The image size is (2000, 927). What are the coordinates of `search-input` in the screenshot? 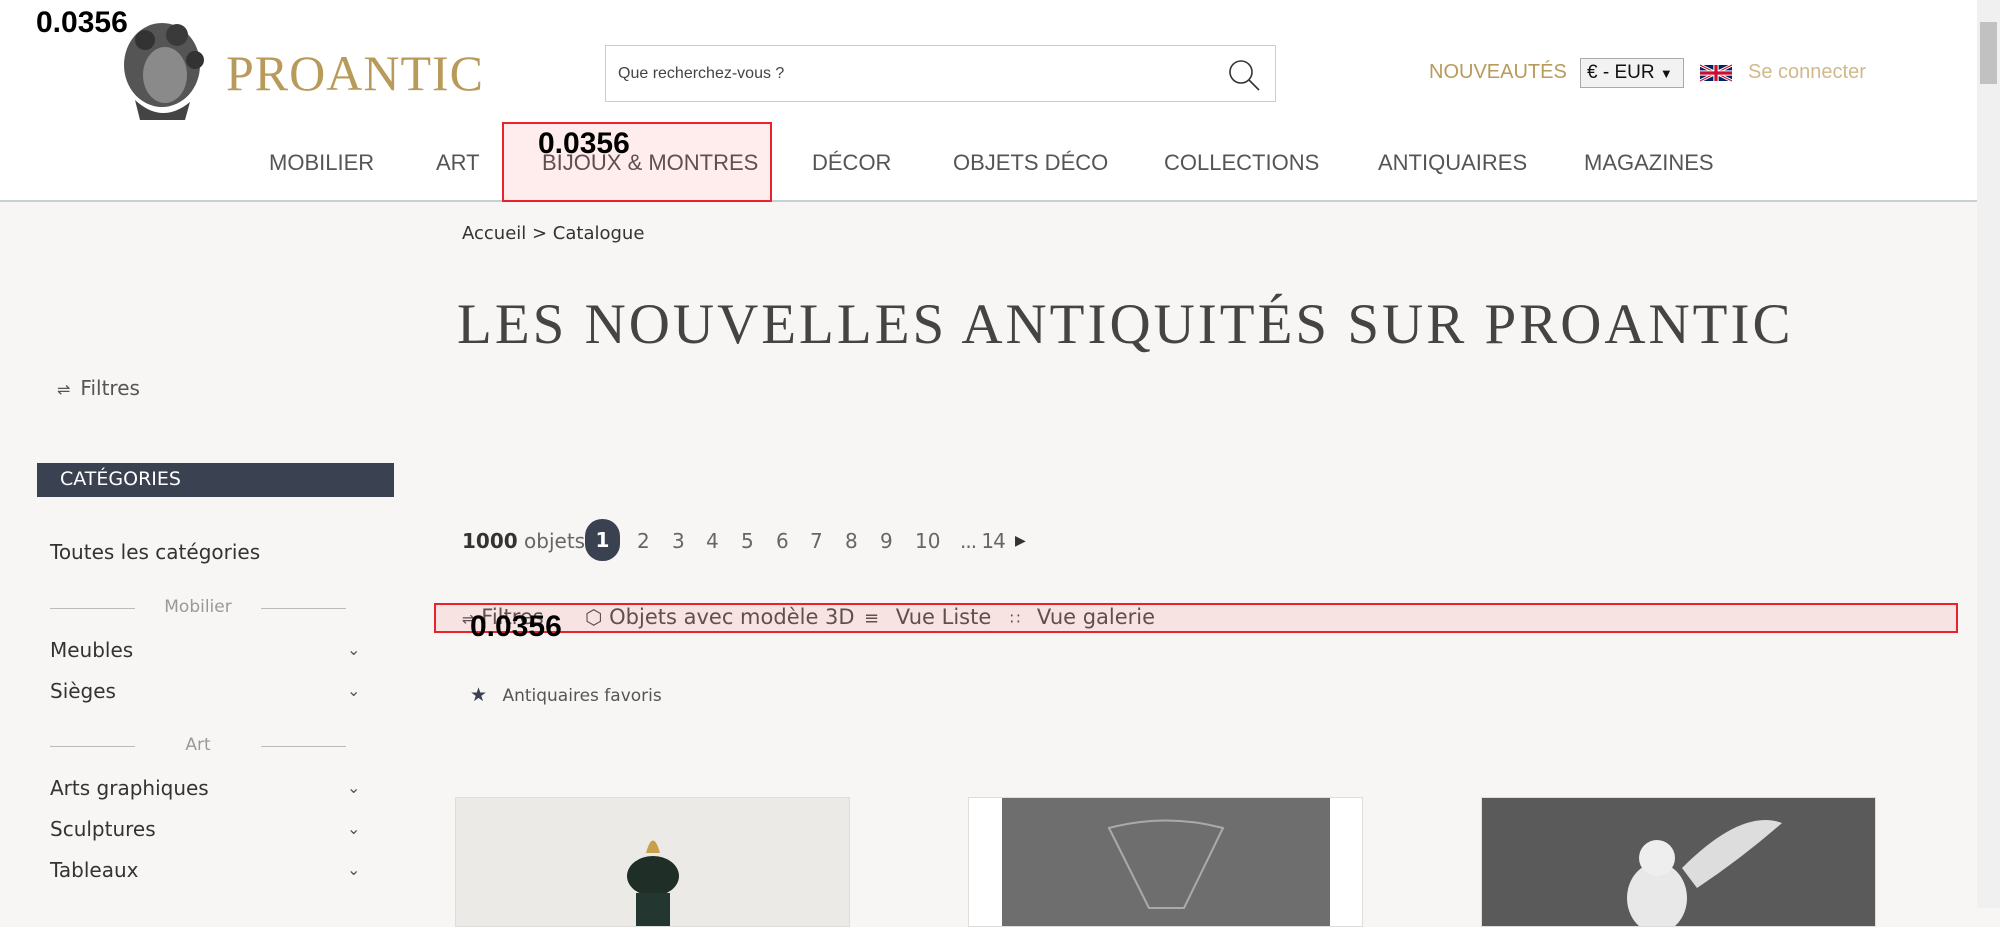 It's located at (906, 73).